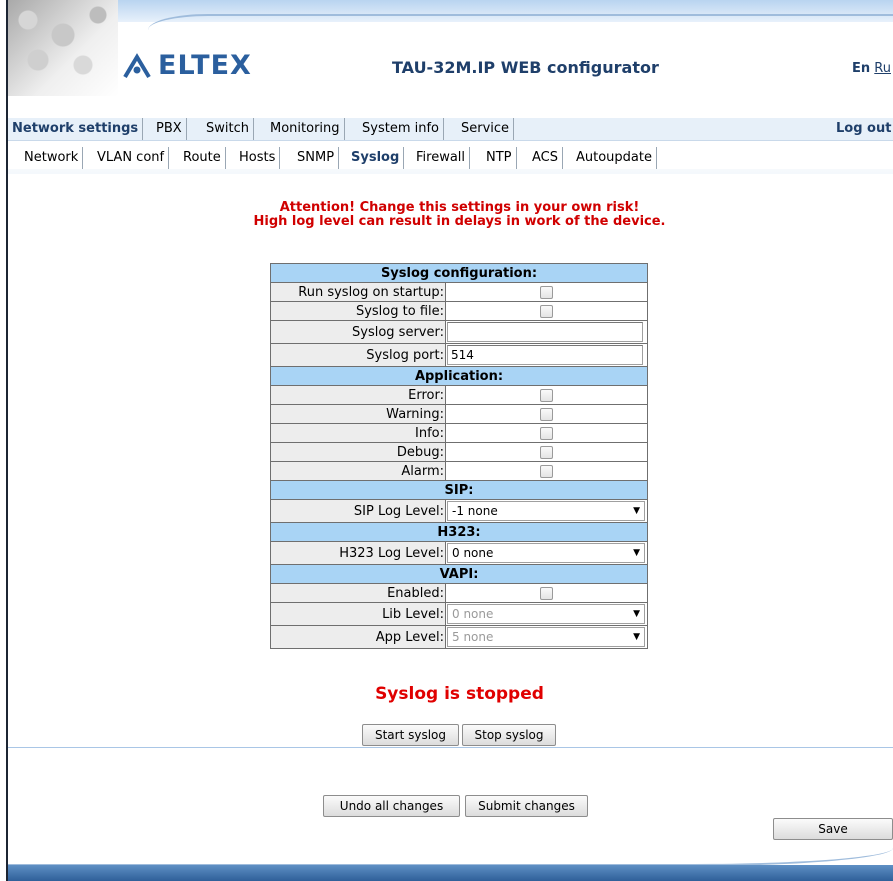  Describe the element at coordinates (526, 806) in the screenshot. I see `submit-changes-button: Submit changes` at that location.